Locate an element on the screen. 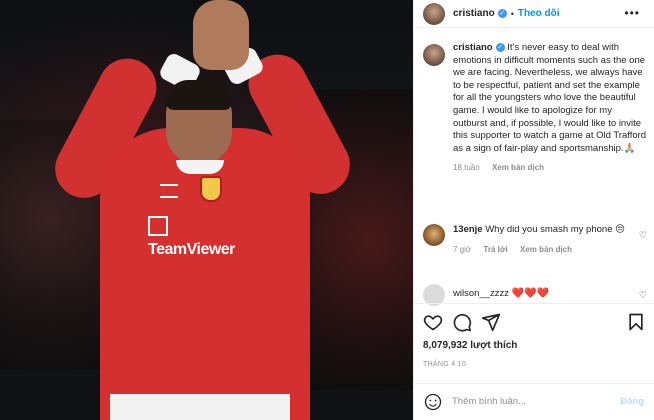 The image size is (654, 420). share-icon is located at coordinates (491, 322).